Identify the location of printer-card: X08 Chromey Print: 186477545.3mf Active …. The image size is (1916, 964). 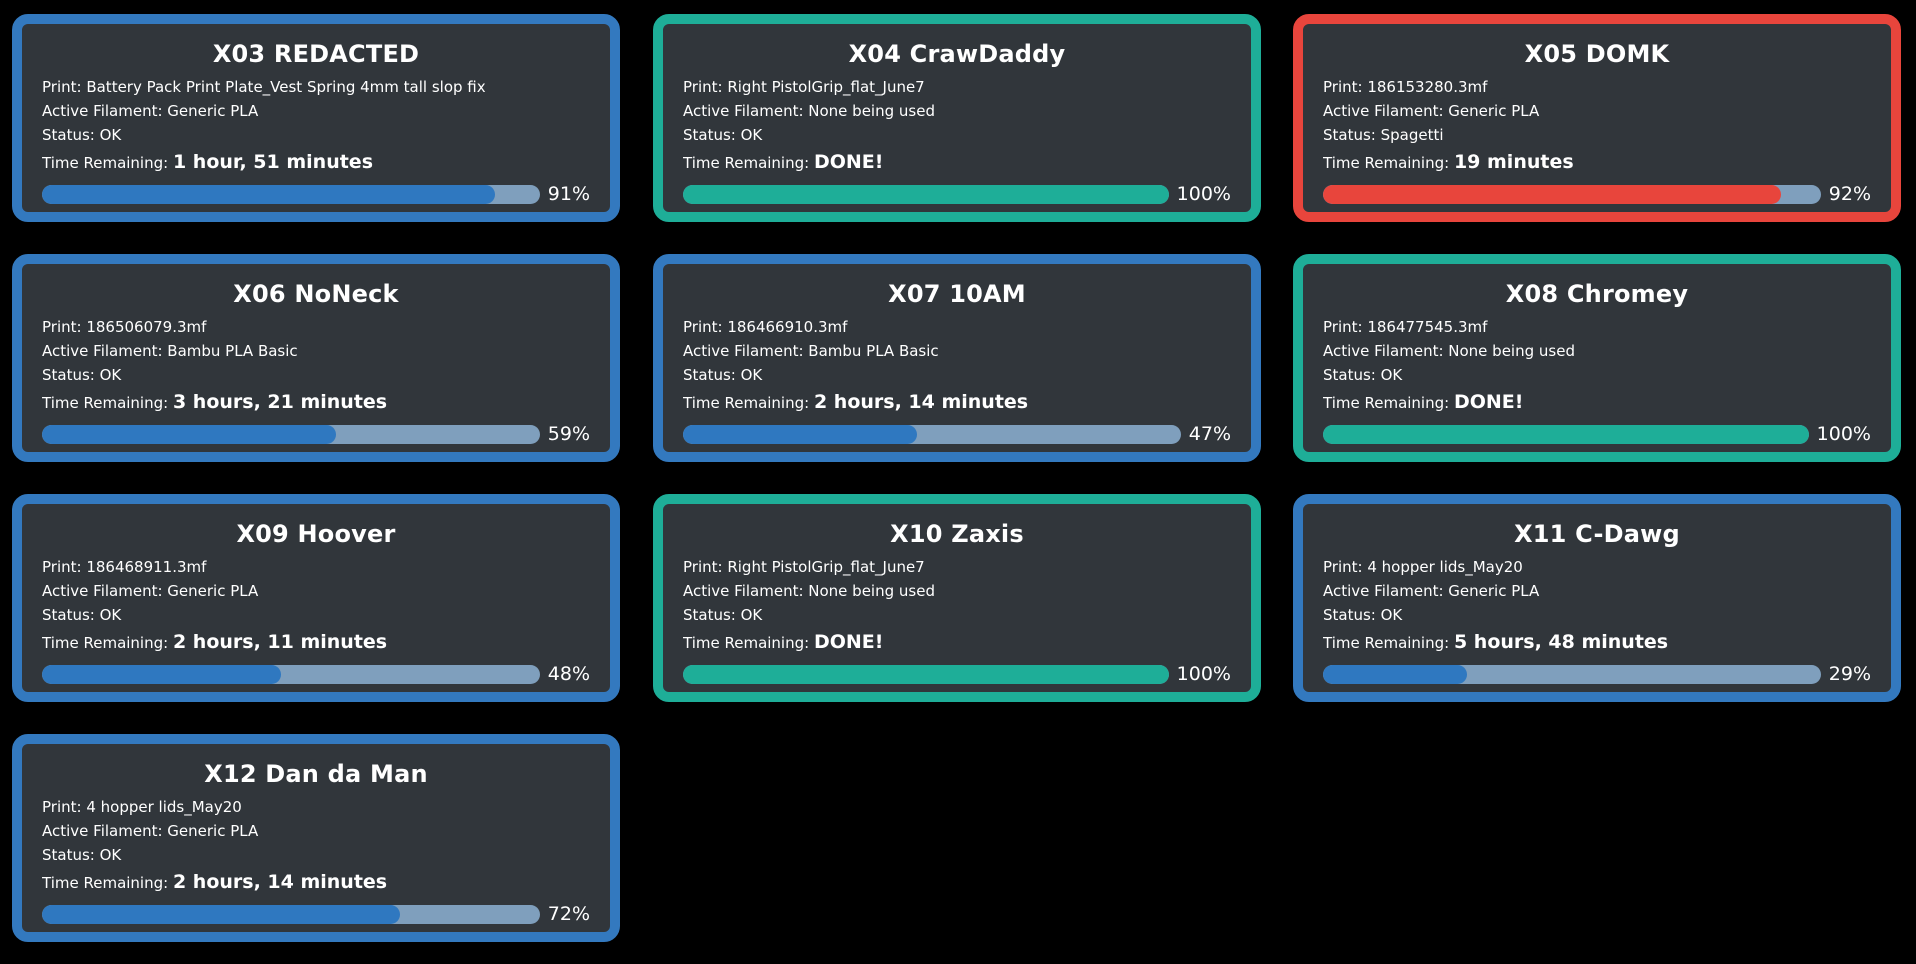
(1597, 358).